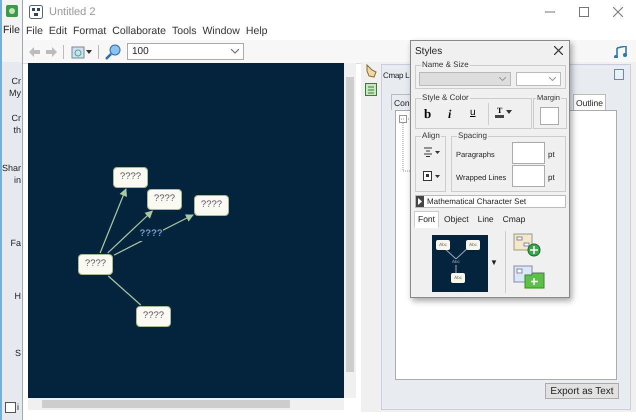  What do you see at coordinates (58, 32) in the screenshot?
I see `menu-item: Edit` at bounding box center [58, 32].